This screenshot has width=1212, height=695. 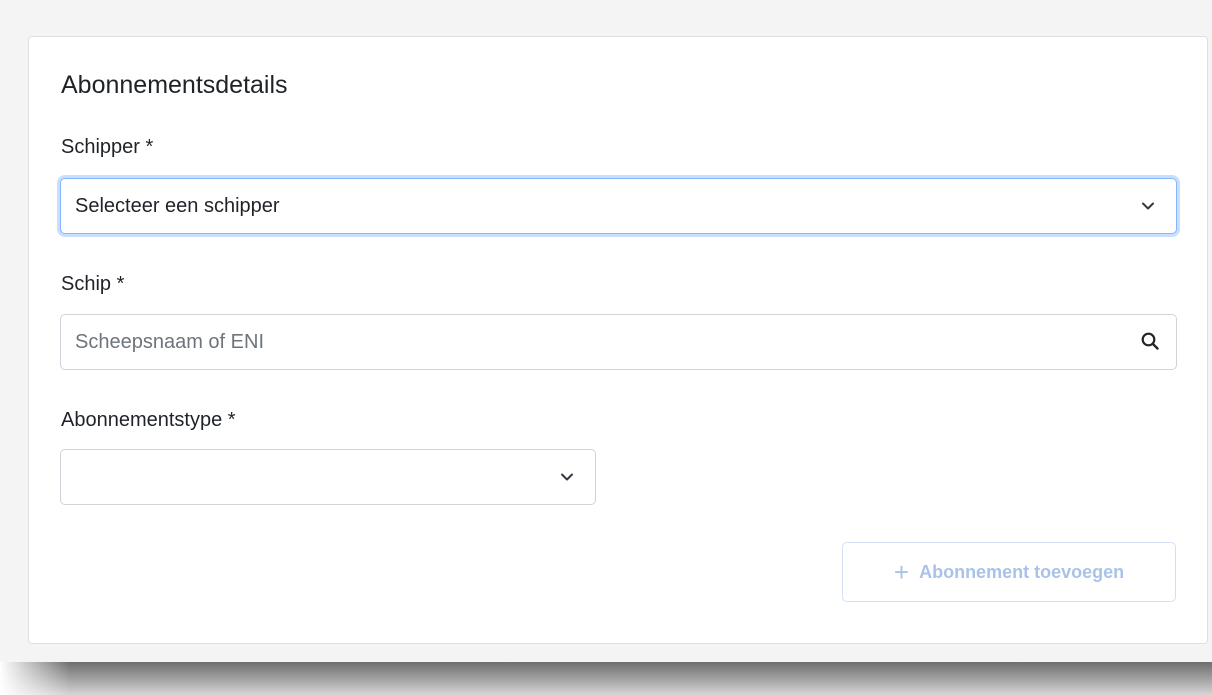 What do you see at coordinates (93, 284) in the screenshot?
I see `ship-label: Schip *` at bounding box center [93, 284].